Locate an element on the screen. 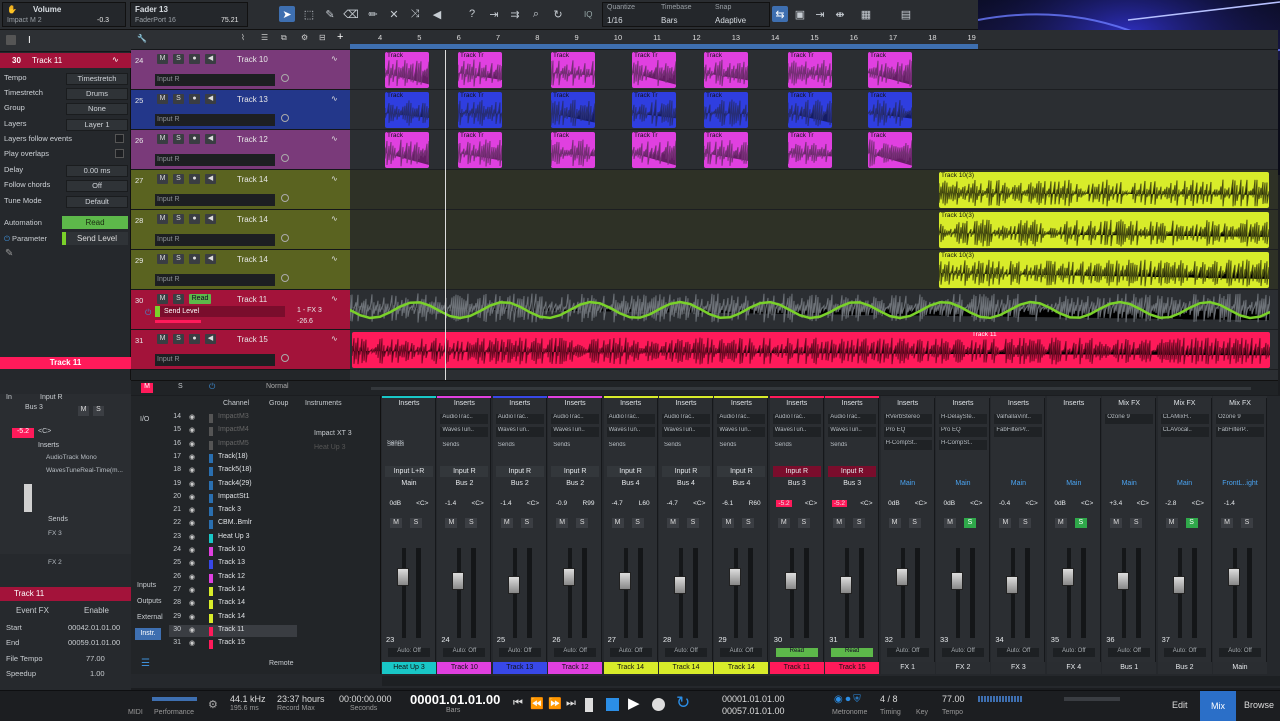  automation-off: Auto: Off is located at coordinates (464, 652).